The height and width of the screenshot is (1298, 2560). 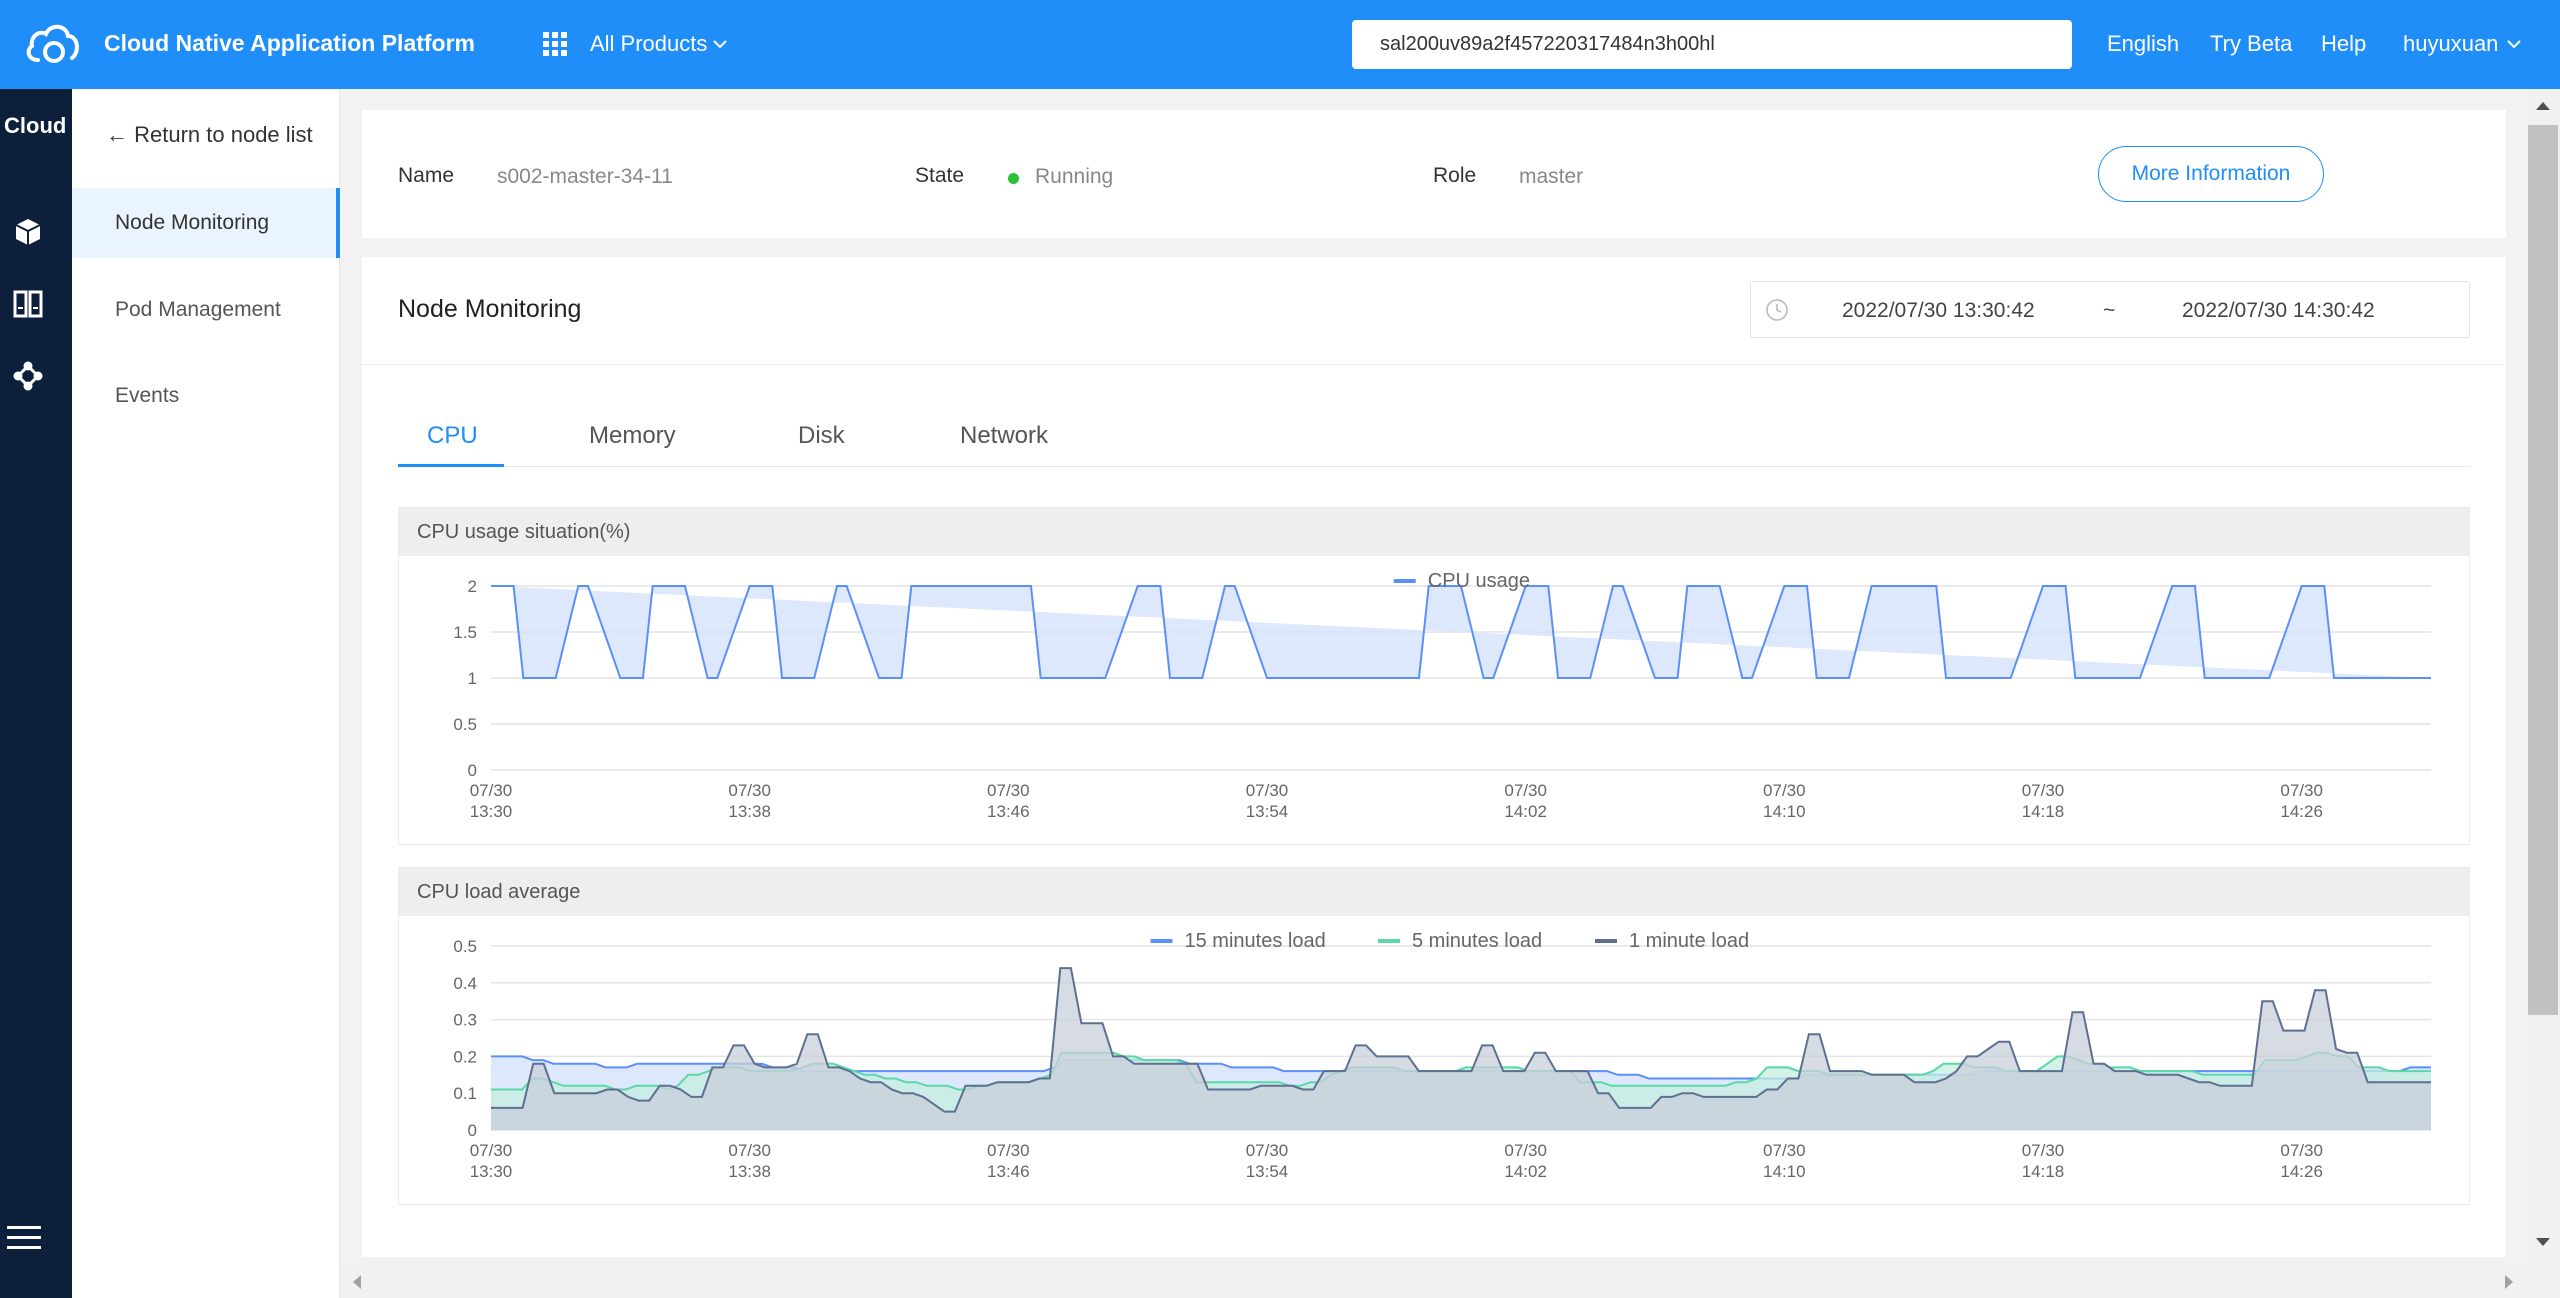 What do you see at coordinates (451, 465) in the screenshot?
I see `active-tab-indicator` at bounding box center [451, 465].